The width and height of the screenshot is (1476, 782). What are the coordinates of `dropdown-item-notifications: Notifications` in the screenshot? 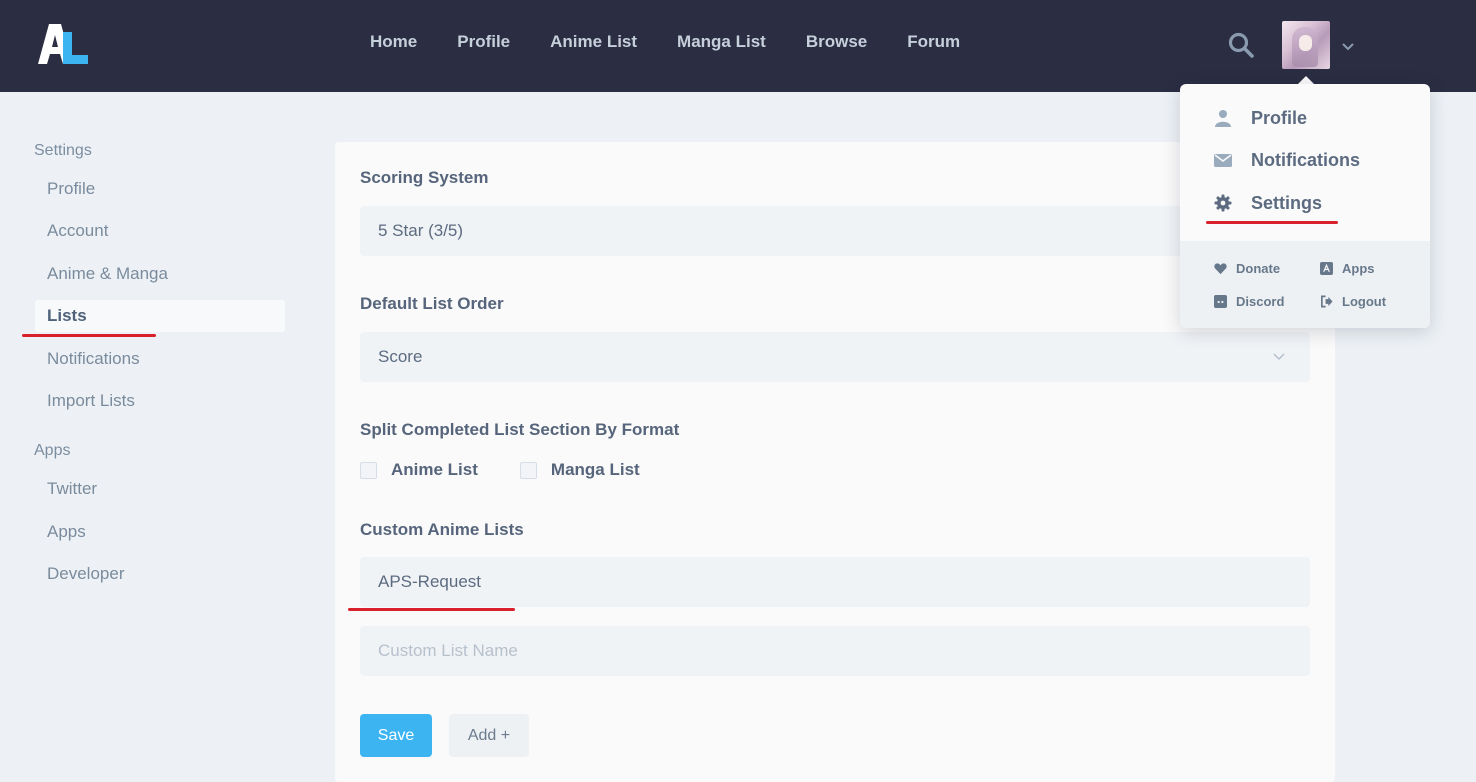 It's located at (1287, 160).